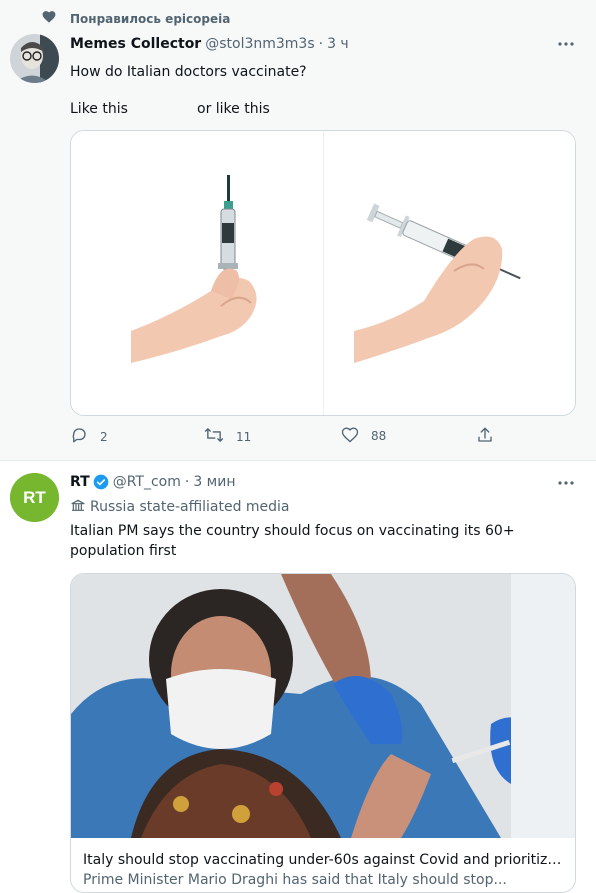 Image resolution: width=596 pixels, height=893 pixels. Describe the element at coordinates (350, 436) in the screenshot. I see `heart-outline-icon` at that location.